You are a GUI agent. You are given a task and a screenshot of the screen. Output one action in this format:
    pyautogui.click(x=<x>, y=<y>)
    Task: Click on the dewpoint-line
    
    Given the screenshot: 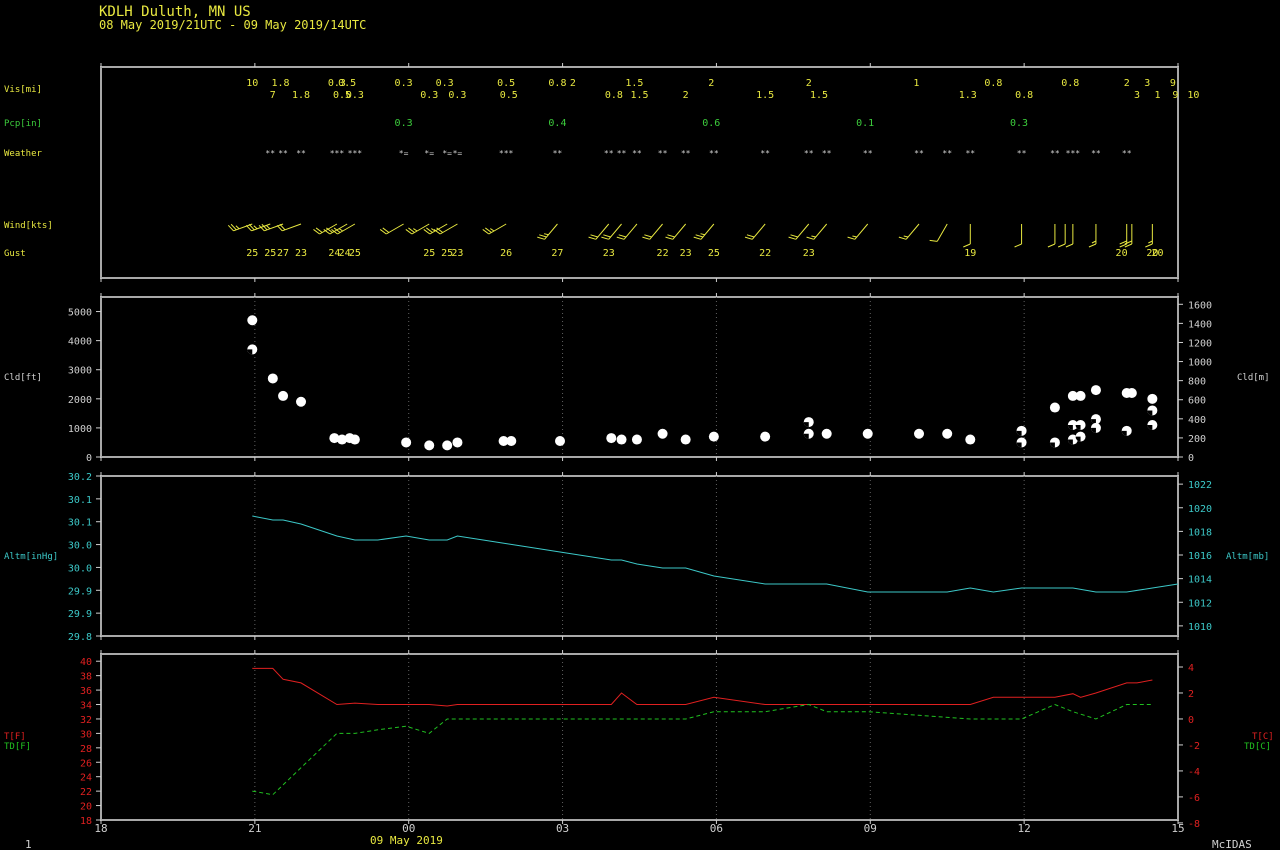 What is the action you would take?
    pyautogui.click(x=702, y=749)
    